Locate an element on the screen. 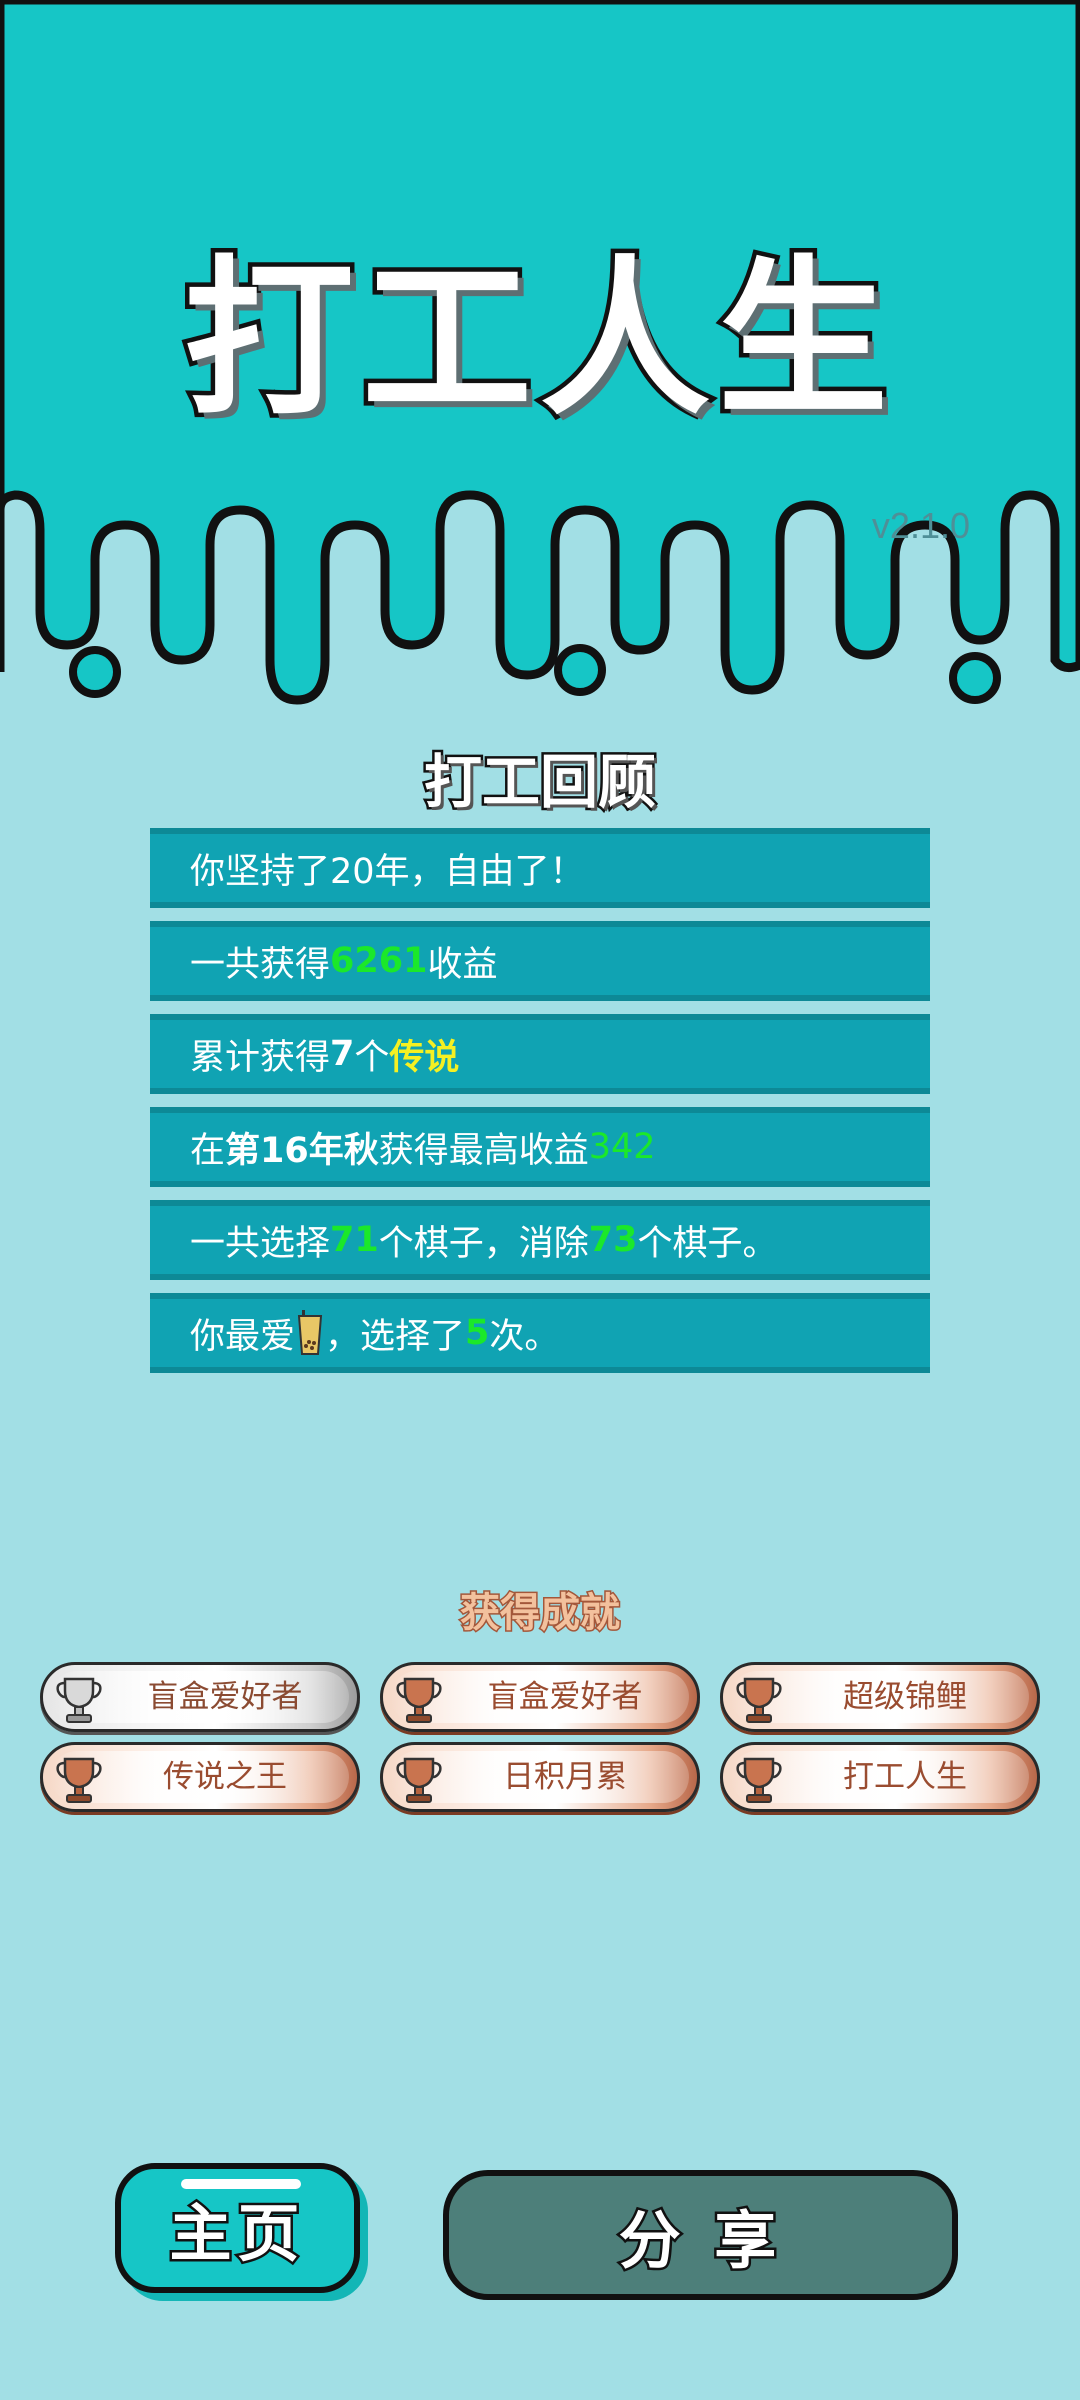 This screenshot has width=1080, height=2400. review-row-income: 一共获得 6261 收益 is located at coordinates (540, 961).